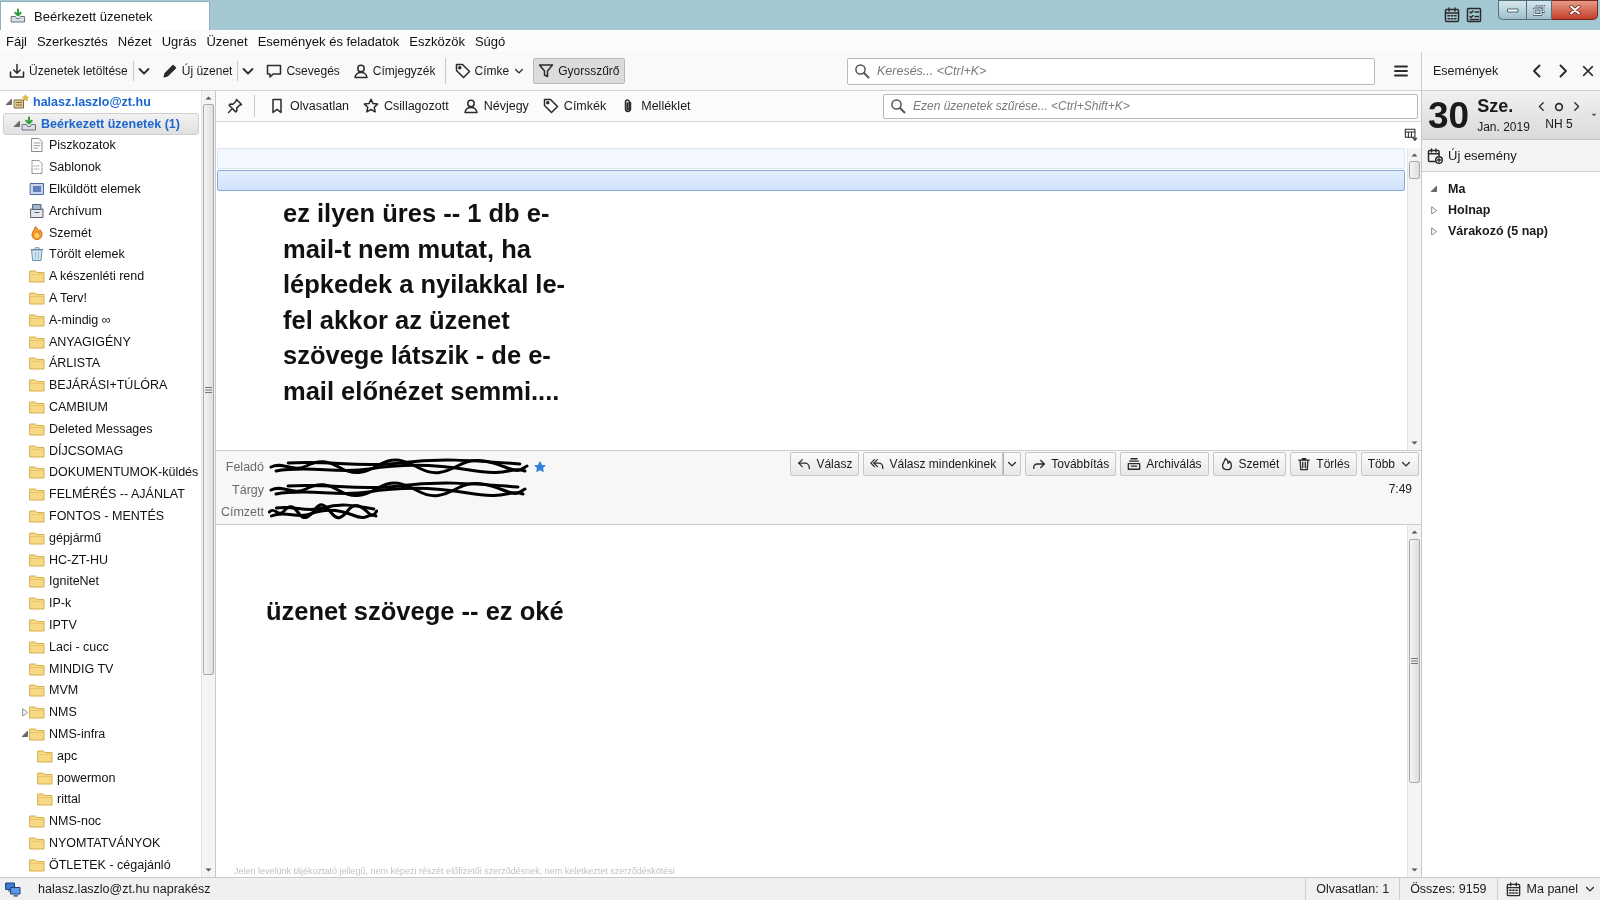  I want to click on filter-toggle: Címkék, so click(574, 106).